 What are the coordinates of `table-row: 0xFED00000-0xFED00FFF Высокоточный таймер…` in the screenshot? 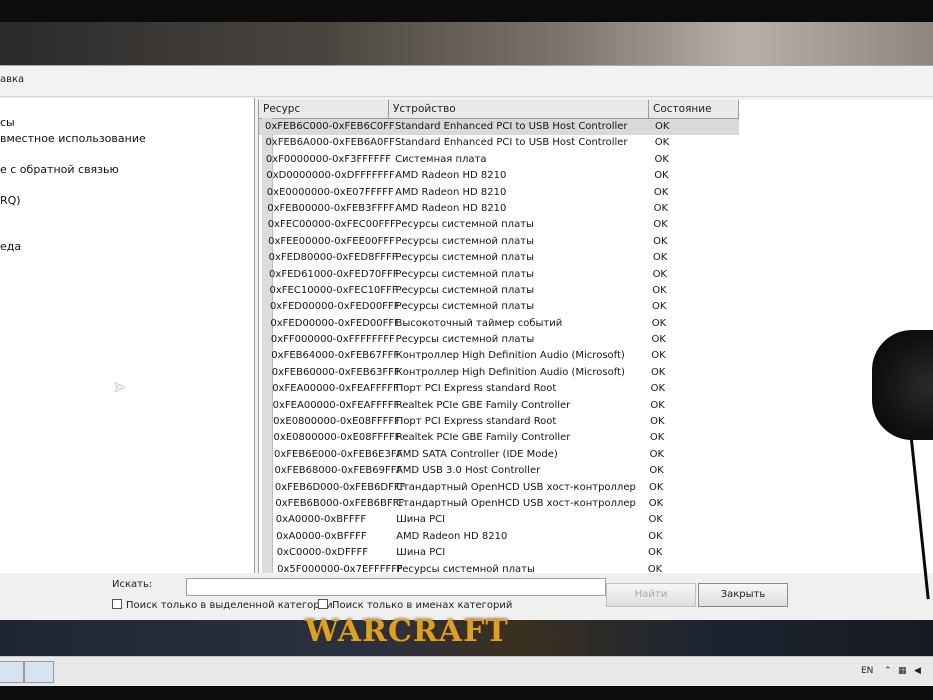 It's located at (499, 324).